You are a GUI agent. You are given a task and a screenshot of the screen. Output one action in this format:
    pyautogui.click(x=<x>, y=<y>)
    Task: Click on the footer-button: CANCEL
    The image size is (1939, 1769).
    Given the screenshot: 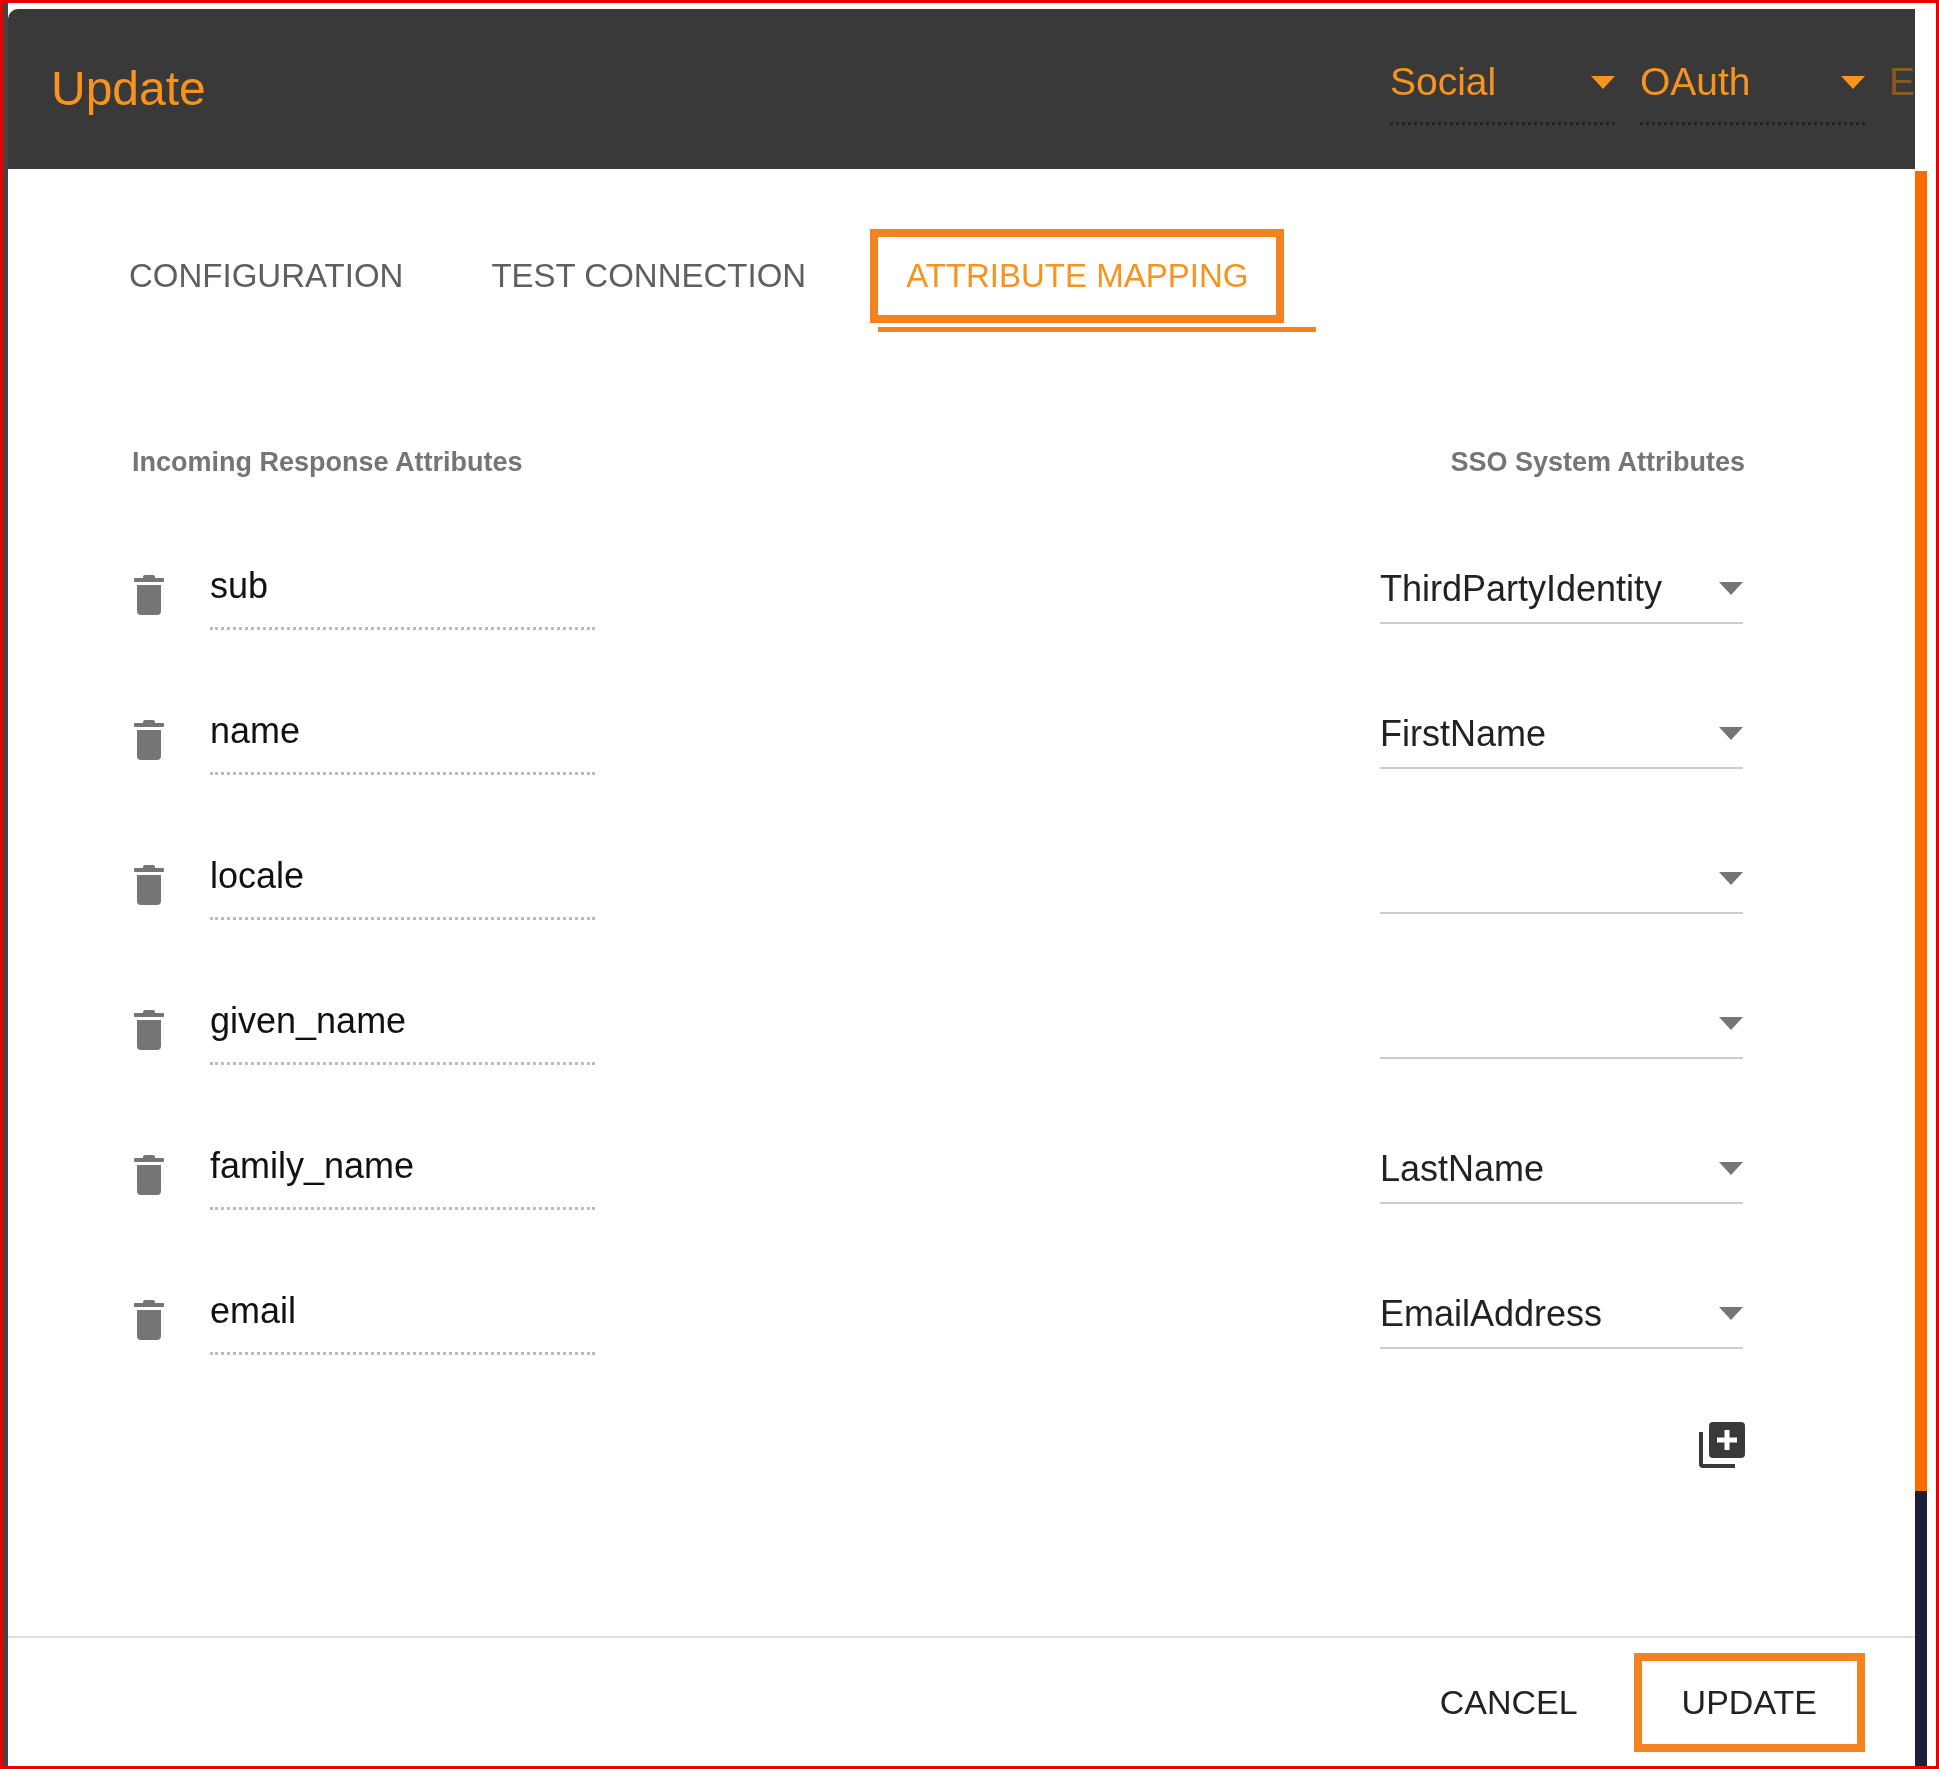 What is the action you would take?
    pyautogui.click(x=1508, y=1702)
    